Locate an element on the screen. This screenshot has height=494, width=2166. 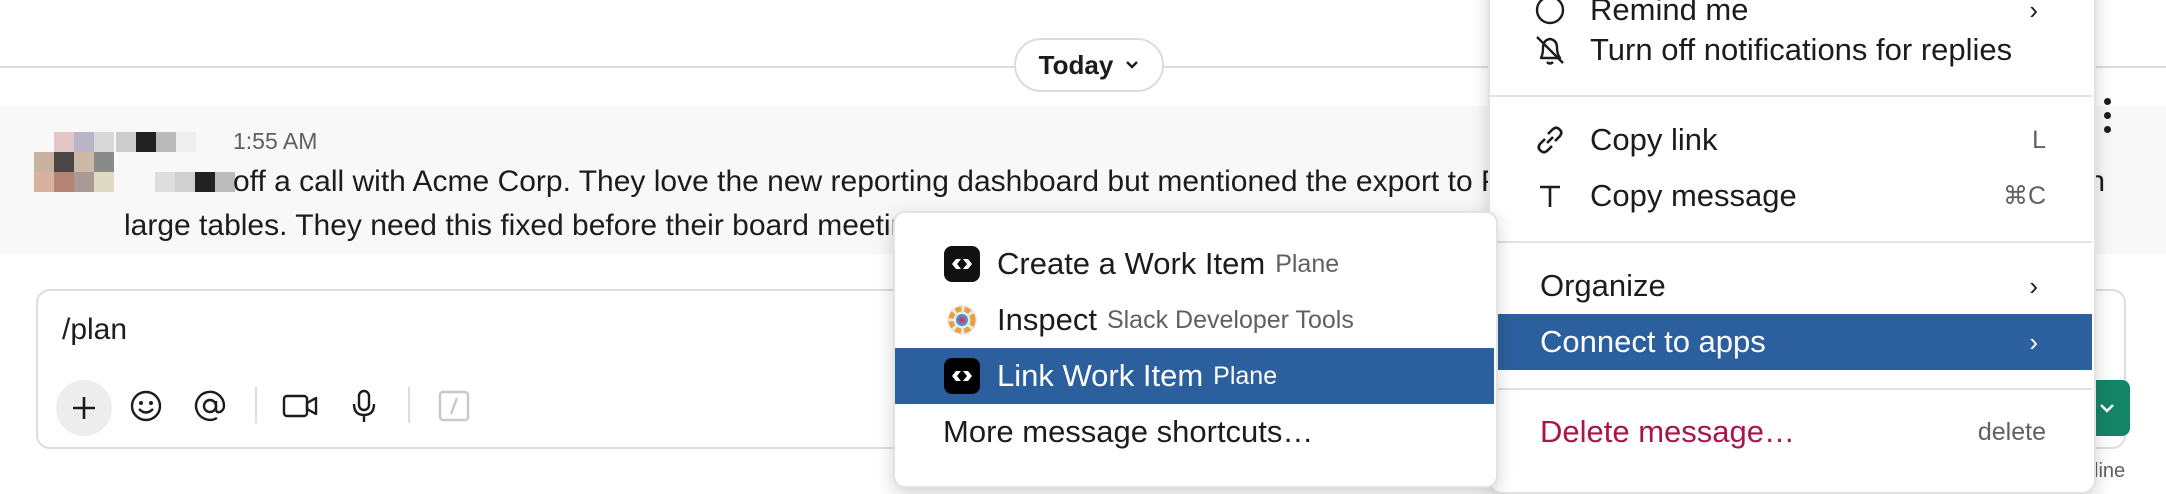
sender-name-continued is located at coordinates (195, 183).